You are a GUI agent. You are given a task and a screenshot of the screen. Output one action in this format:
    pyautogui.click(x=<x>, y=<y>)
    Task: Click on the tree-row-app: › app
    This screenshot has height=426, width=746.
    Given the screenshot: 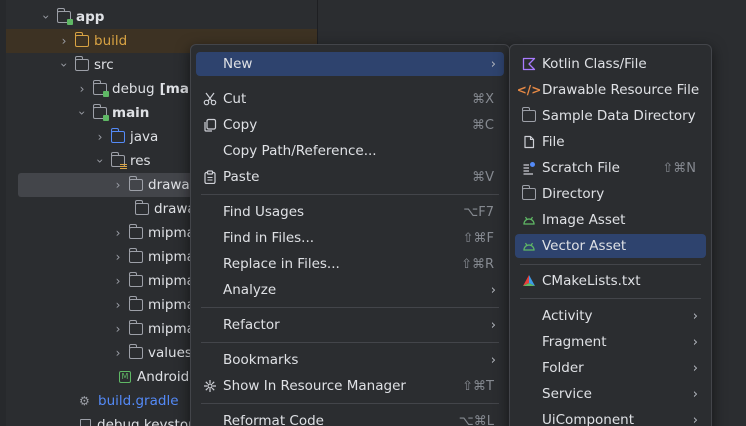 What is the action you would take?
    pyautogui.click(x=161, y=17)
    